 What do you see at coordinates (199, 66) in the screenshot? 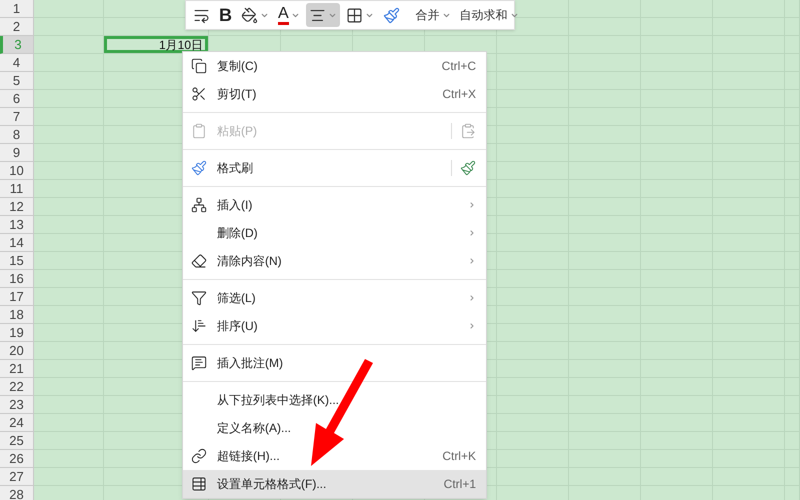
I see `copy-icon` at bounding box center [199, 66].